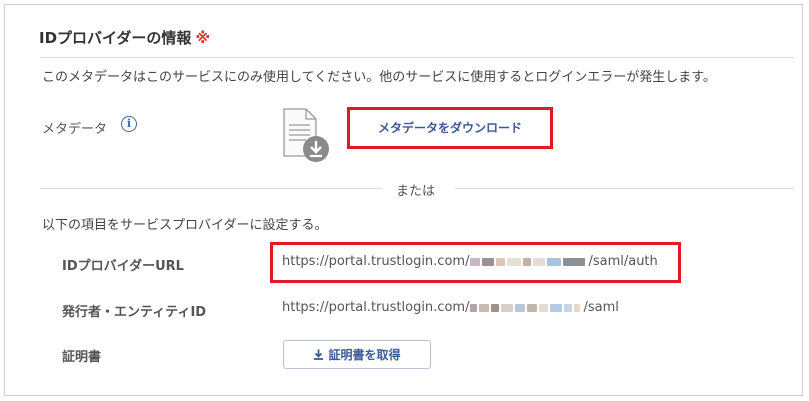 The image size is (809, 401). I want to click on divider-right, so click(624, 188).